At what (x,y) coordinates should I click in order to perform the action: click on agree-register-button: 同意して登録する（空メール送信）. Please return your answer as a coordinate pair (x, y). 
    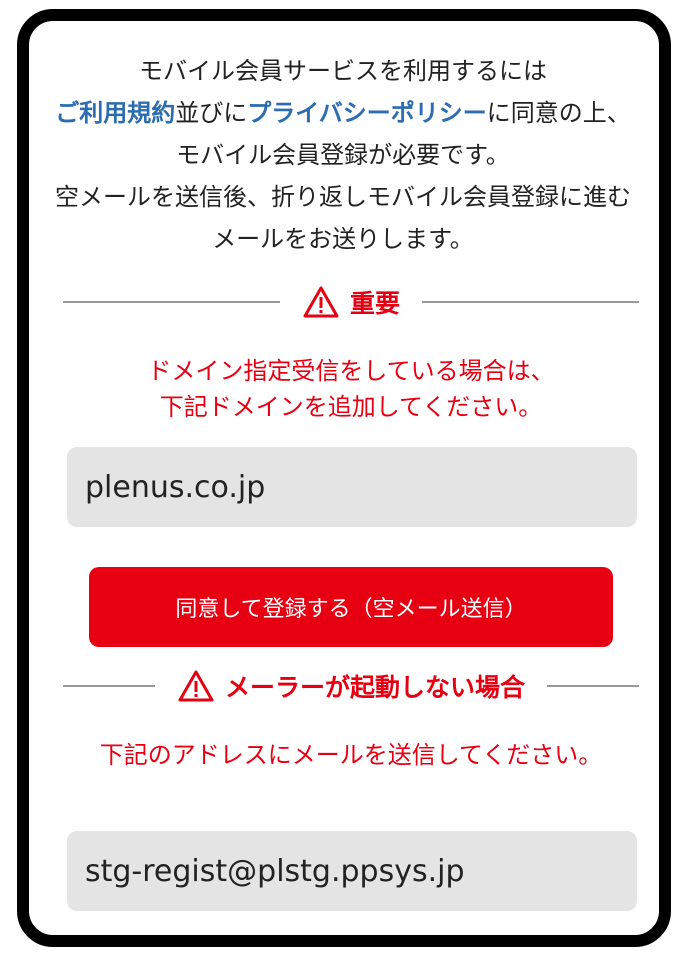
    Looking at the image, I should click on (351, 607).